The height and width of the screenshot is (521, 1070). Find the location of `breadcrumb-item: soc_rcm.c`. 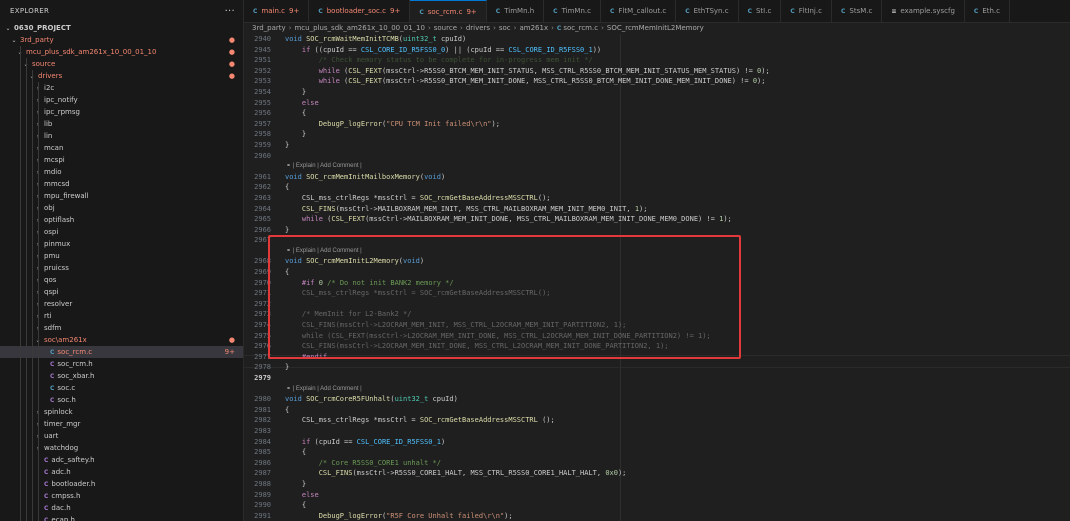

breadcrumb-item: soc_rcm.c is located at coordinates (580, 28).